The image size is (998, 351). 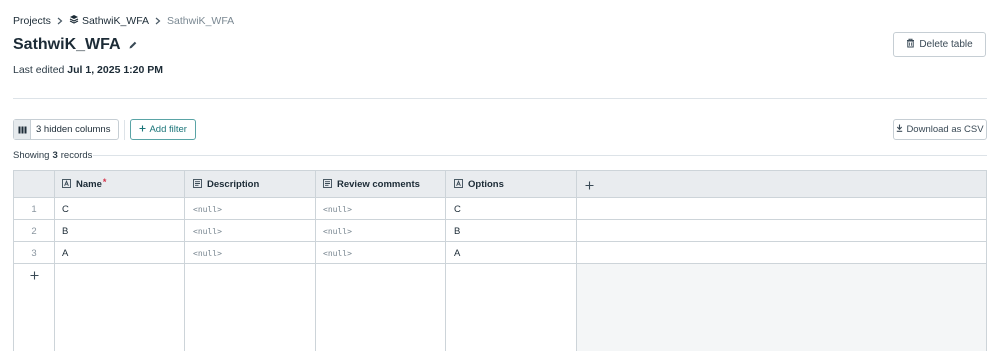 What do you see at coordinates (39, 70) in the screenshot?
I see `last-edited-label: Last edited` at bounding box center [39, 70].